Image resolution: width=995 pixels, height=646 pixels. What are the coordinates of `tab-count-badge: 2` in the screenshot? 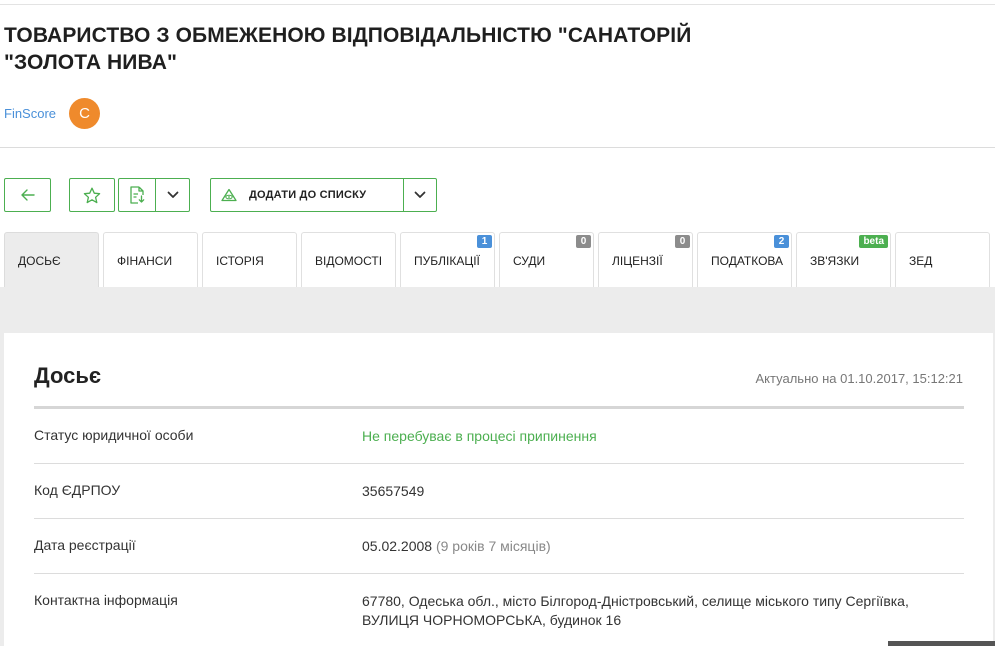 It's located at (781, 241).